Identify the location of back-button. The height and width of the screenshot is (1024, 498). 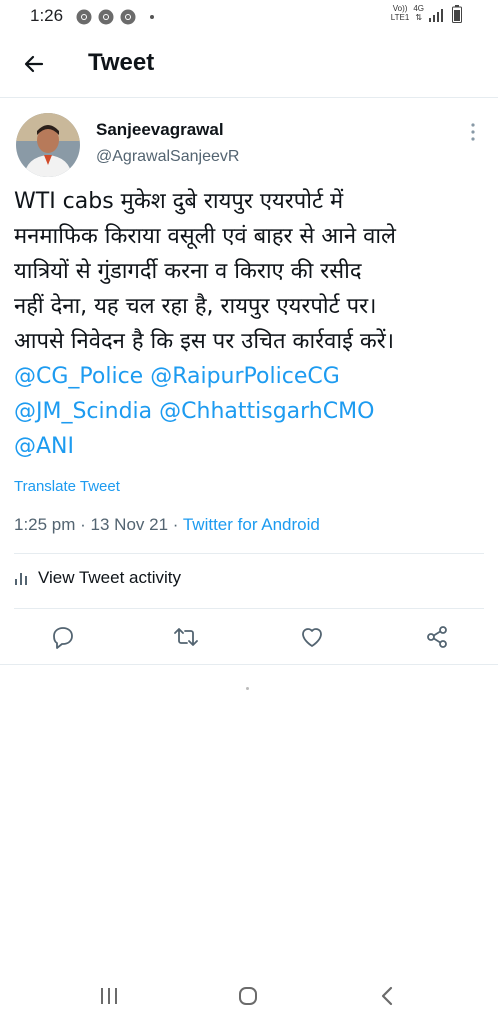
(34, 64).